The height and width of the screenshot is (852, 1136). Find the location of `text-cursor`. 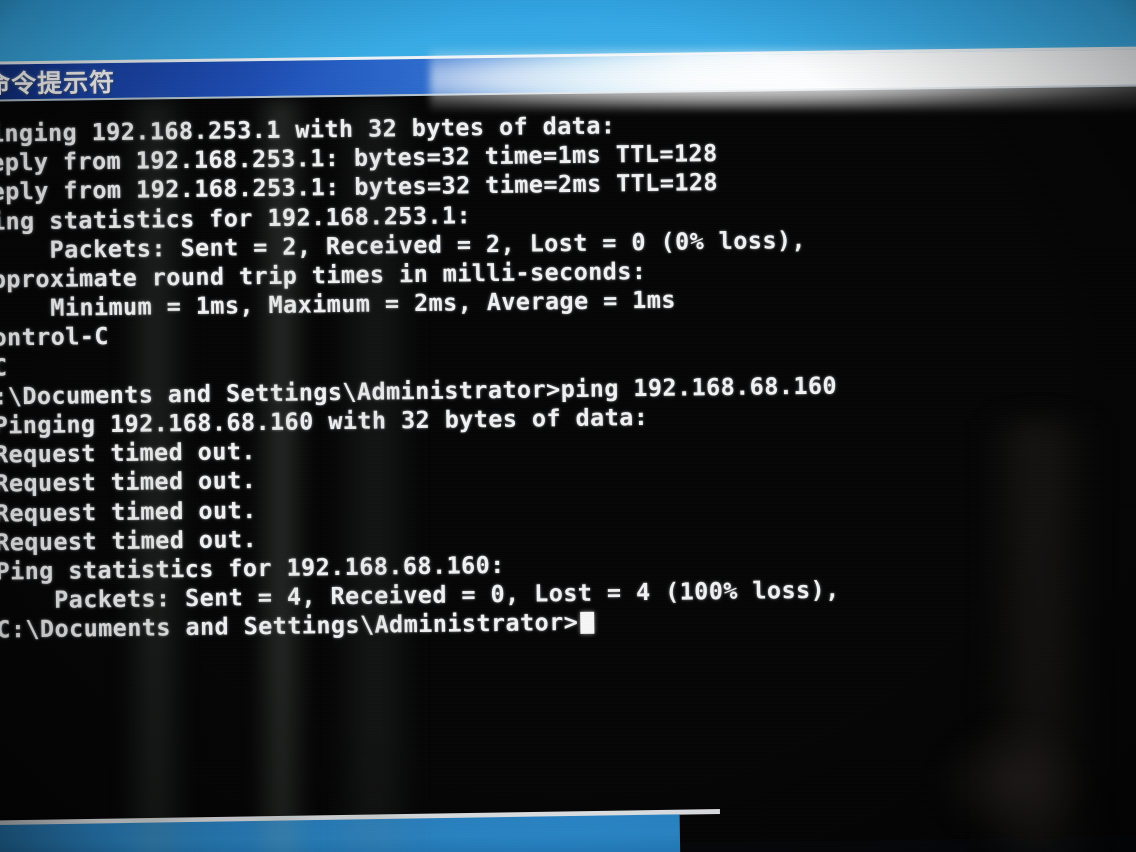

text-cursor is located at coordinates (587, 623).